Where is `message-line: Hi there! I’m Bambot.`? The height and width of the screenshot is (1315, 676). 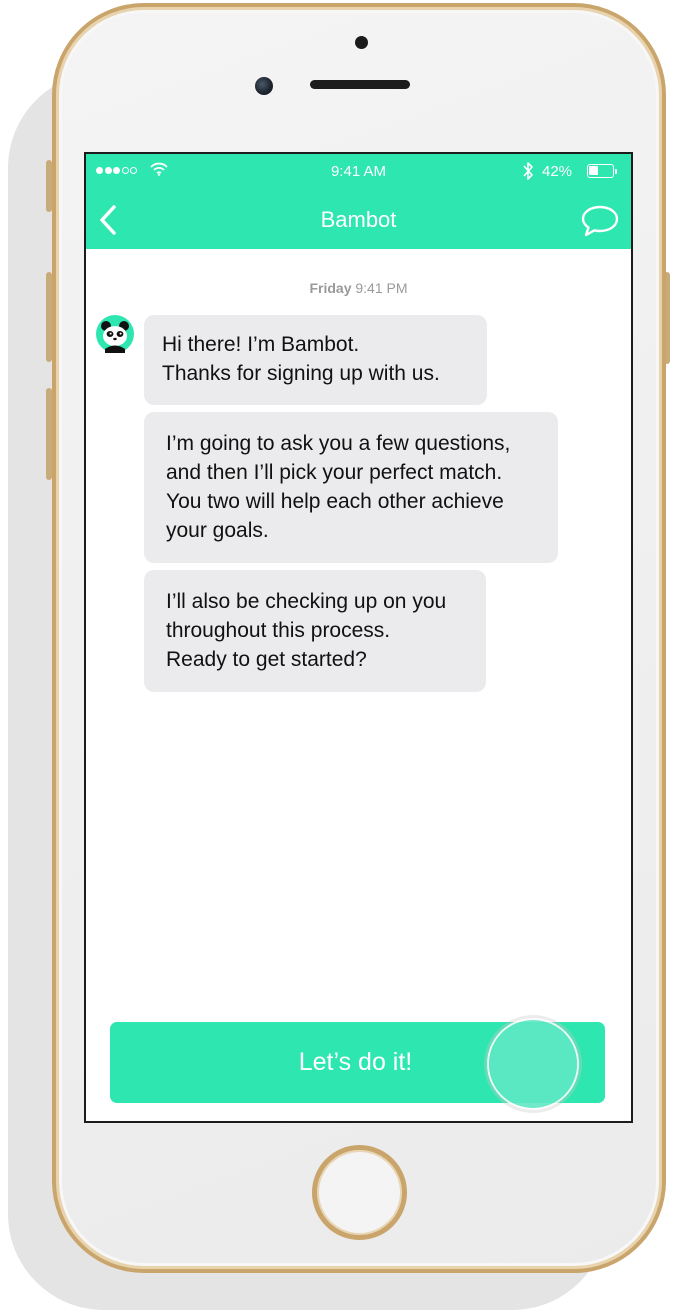
message-line: Hi there! I’m Bambot. is located at coordinates (261, 344).